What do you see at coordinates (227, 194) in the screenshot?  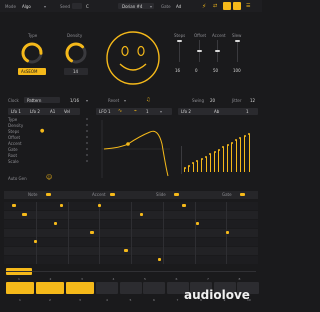 I see `lane-label-gate: Gate` at bounding box center [227, 194].